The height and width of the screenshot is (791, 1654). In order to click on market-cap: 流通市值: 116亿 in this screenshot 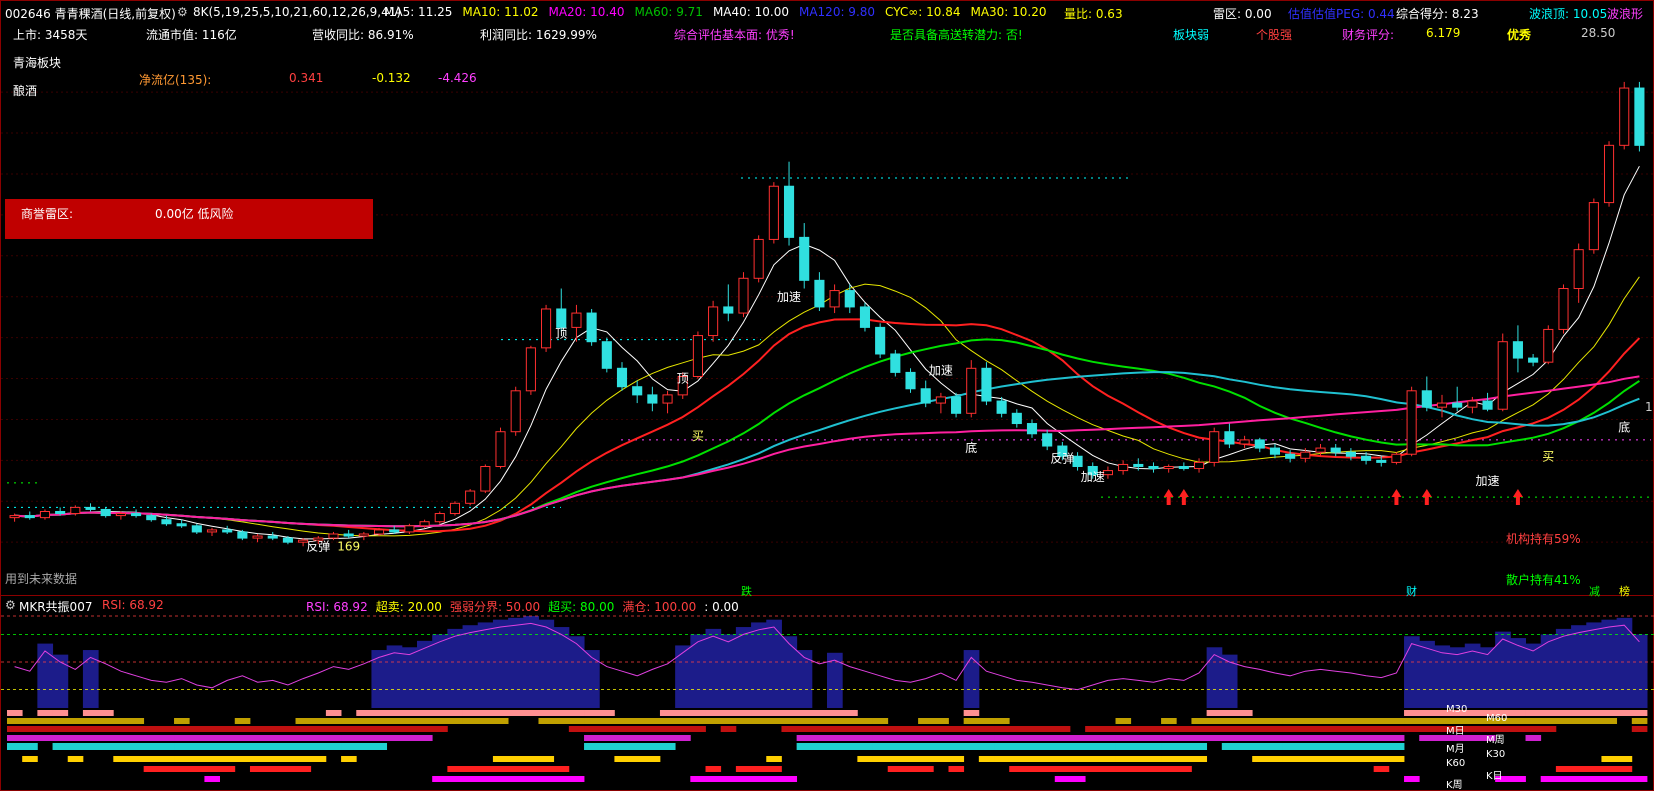, I will do `click(191, 35)`.